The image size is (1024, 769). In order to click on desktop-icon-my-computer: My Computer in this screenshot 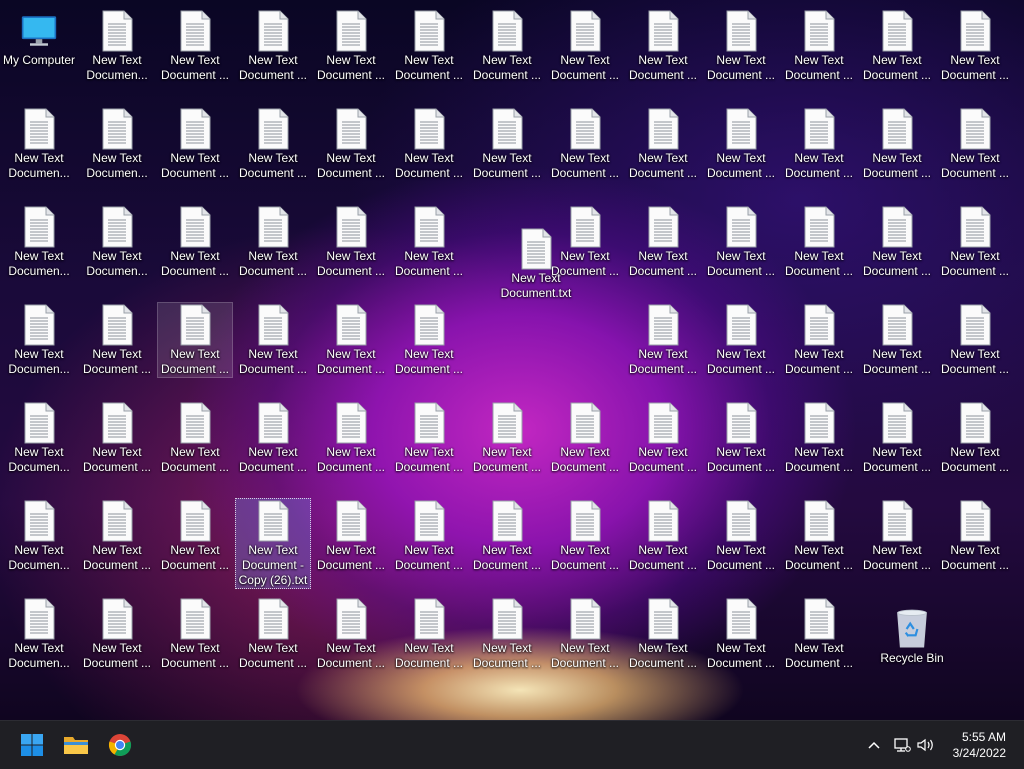, I will do `click(39, 38)`.